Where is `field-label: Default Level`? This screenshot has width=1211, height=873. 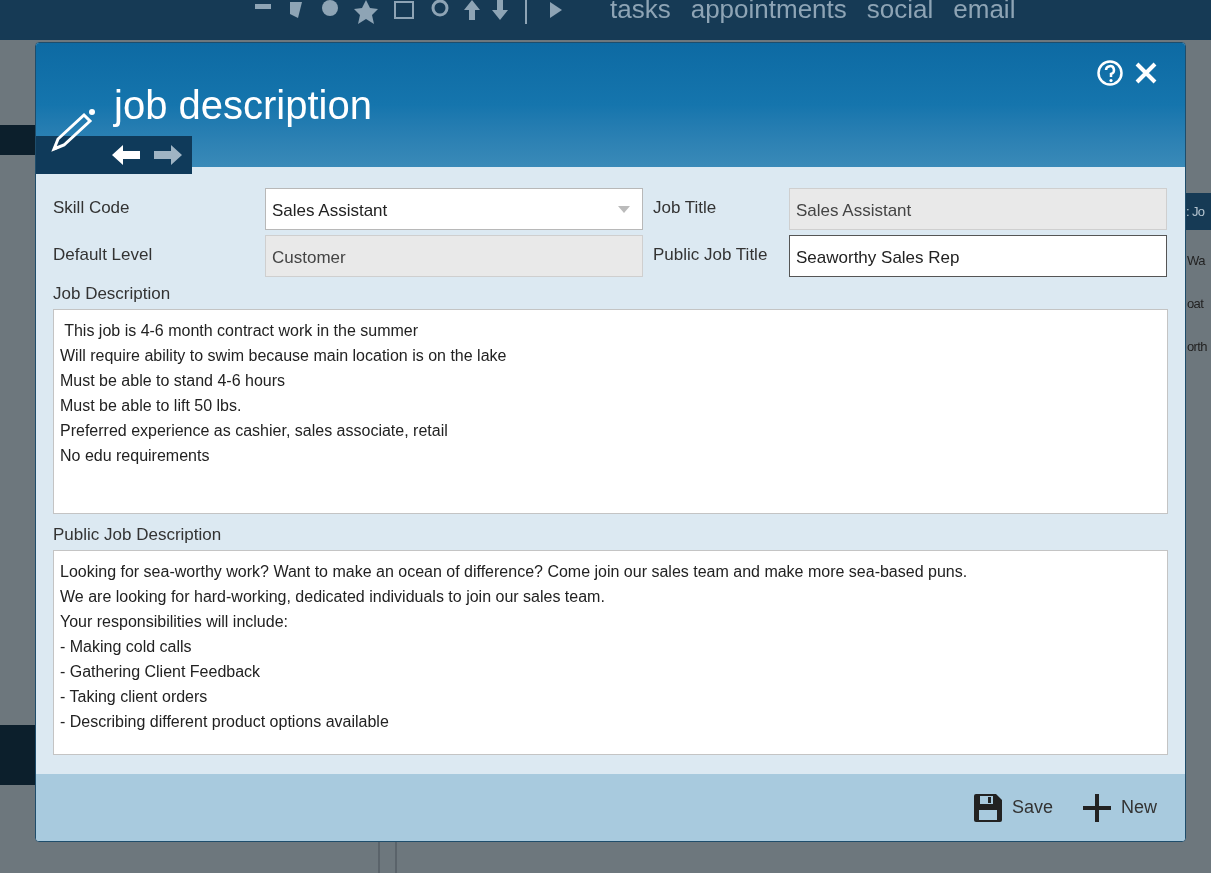
field-label: Default Level is located at coordinates (103, 255).